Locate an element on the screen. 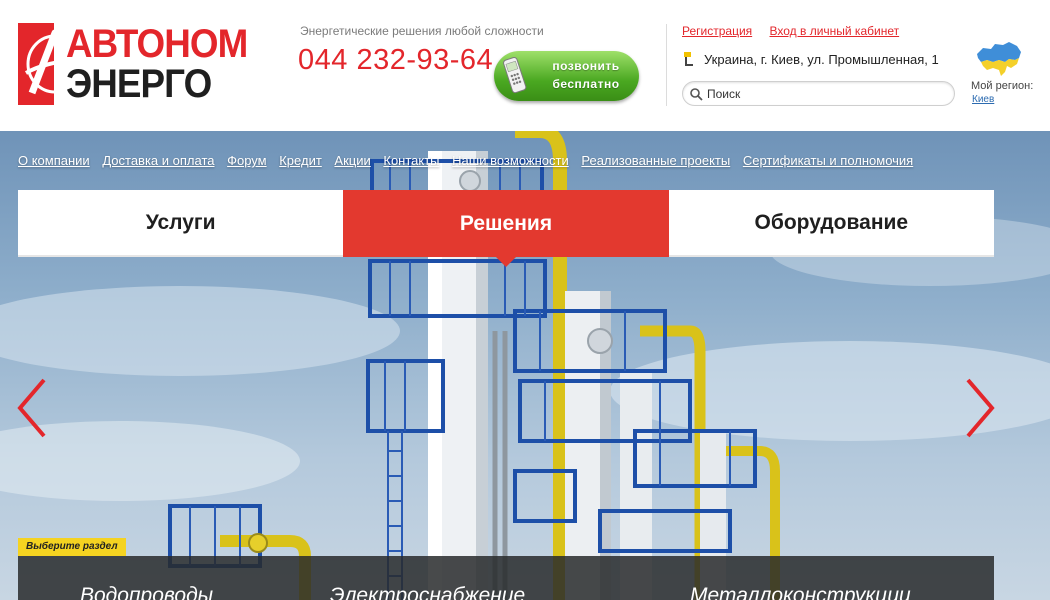  call-free-button: позвонить бесплатно is located at coordinates (566, 76).